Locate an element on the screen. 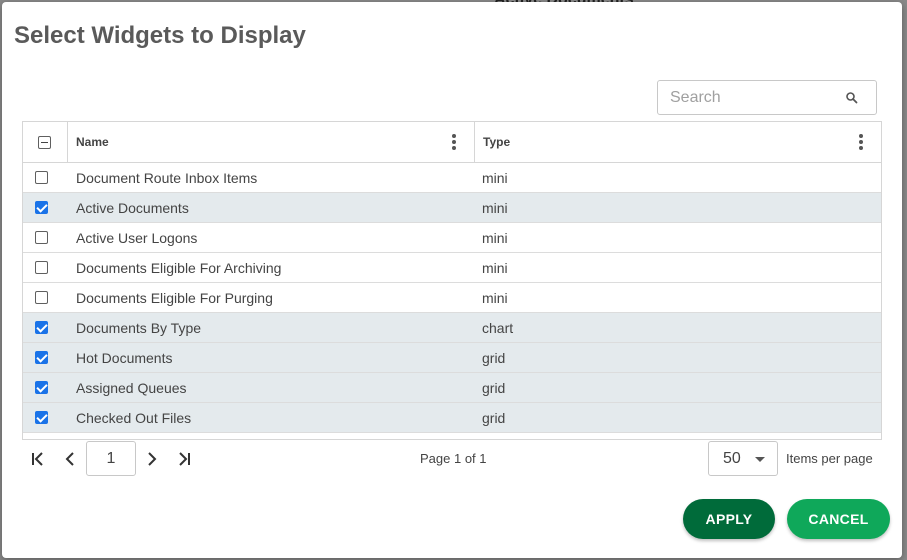 The width and height of the screenshot is (907, 560). row-name: Active User Logons is located at coordinates (137, 238).